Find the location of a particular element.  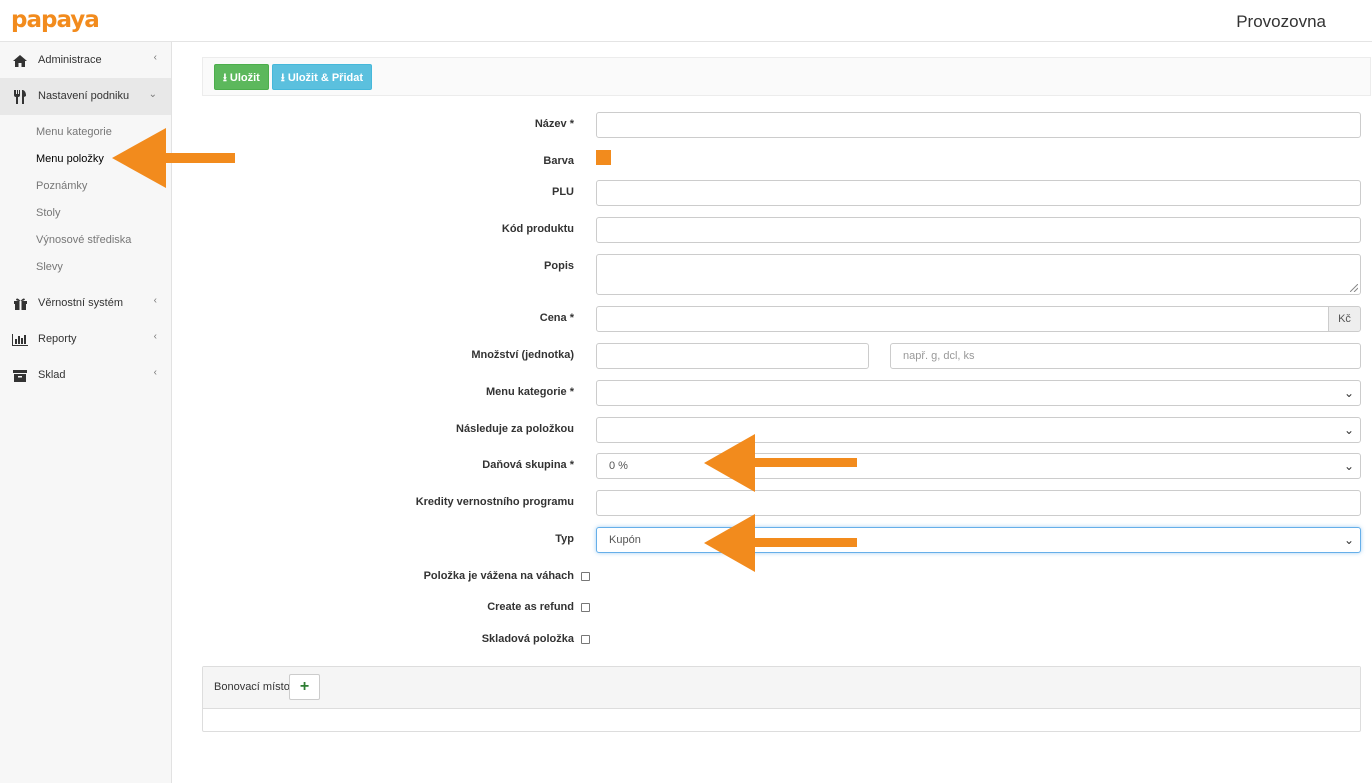

color-swatch is located at coordinates (603, 157).